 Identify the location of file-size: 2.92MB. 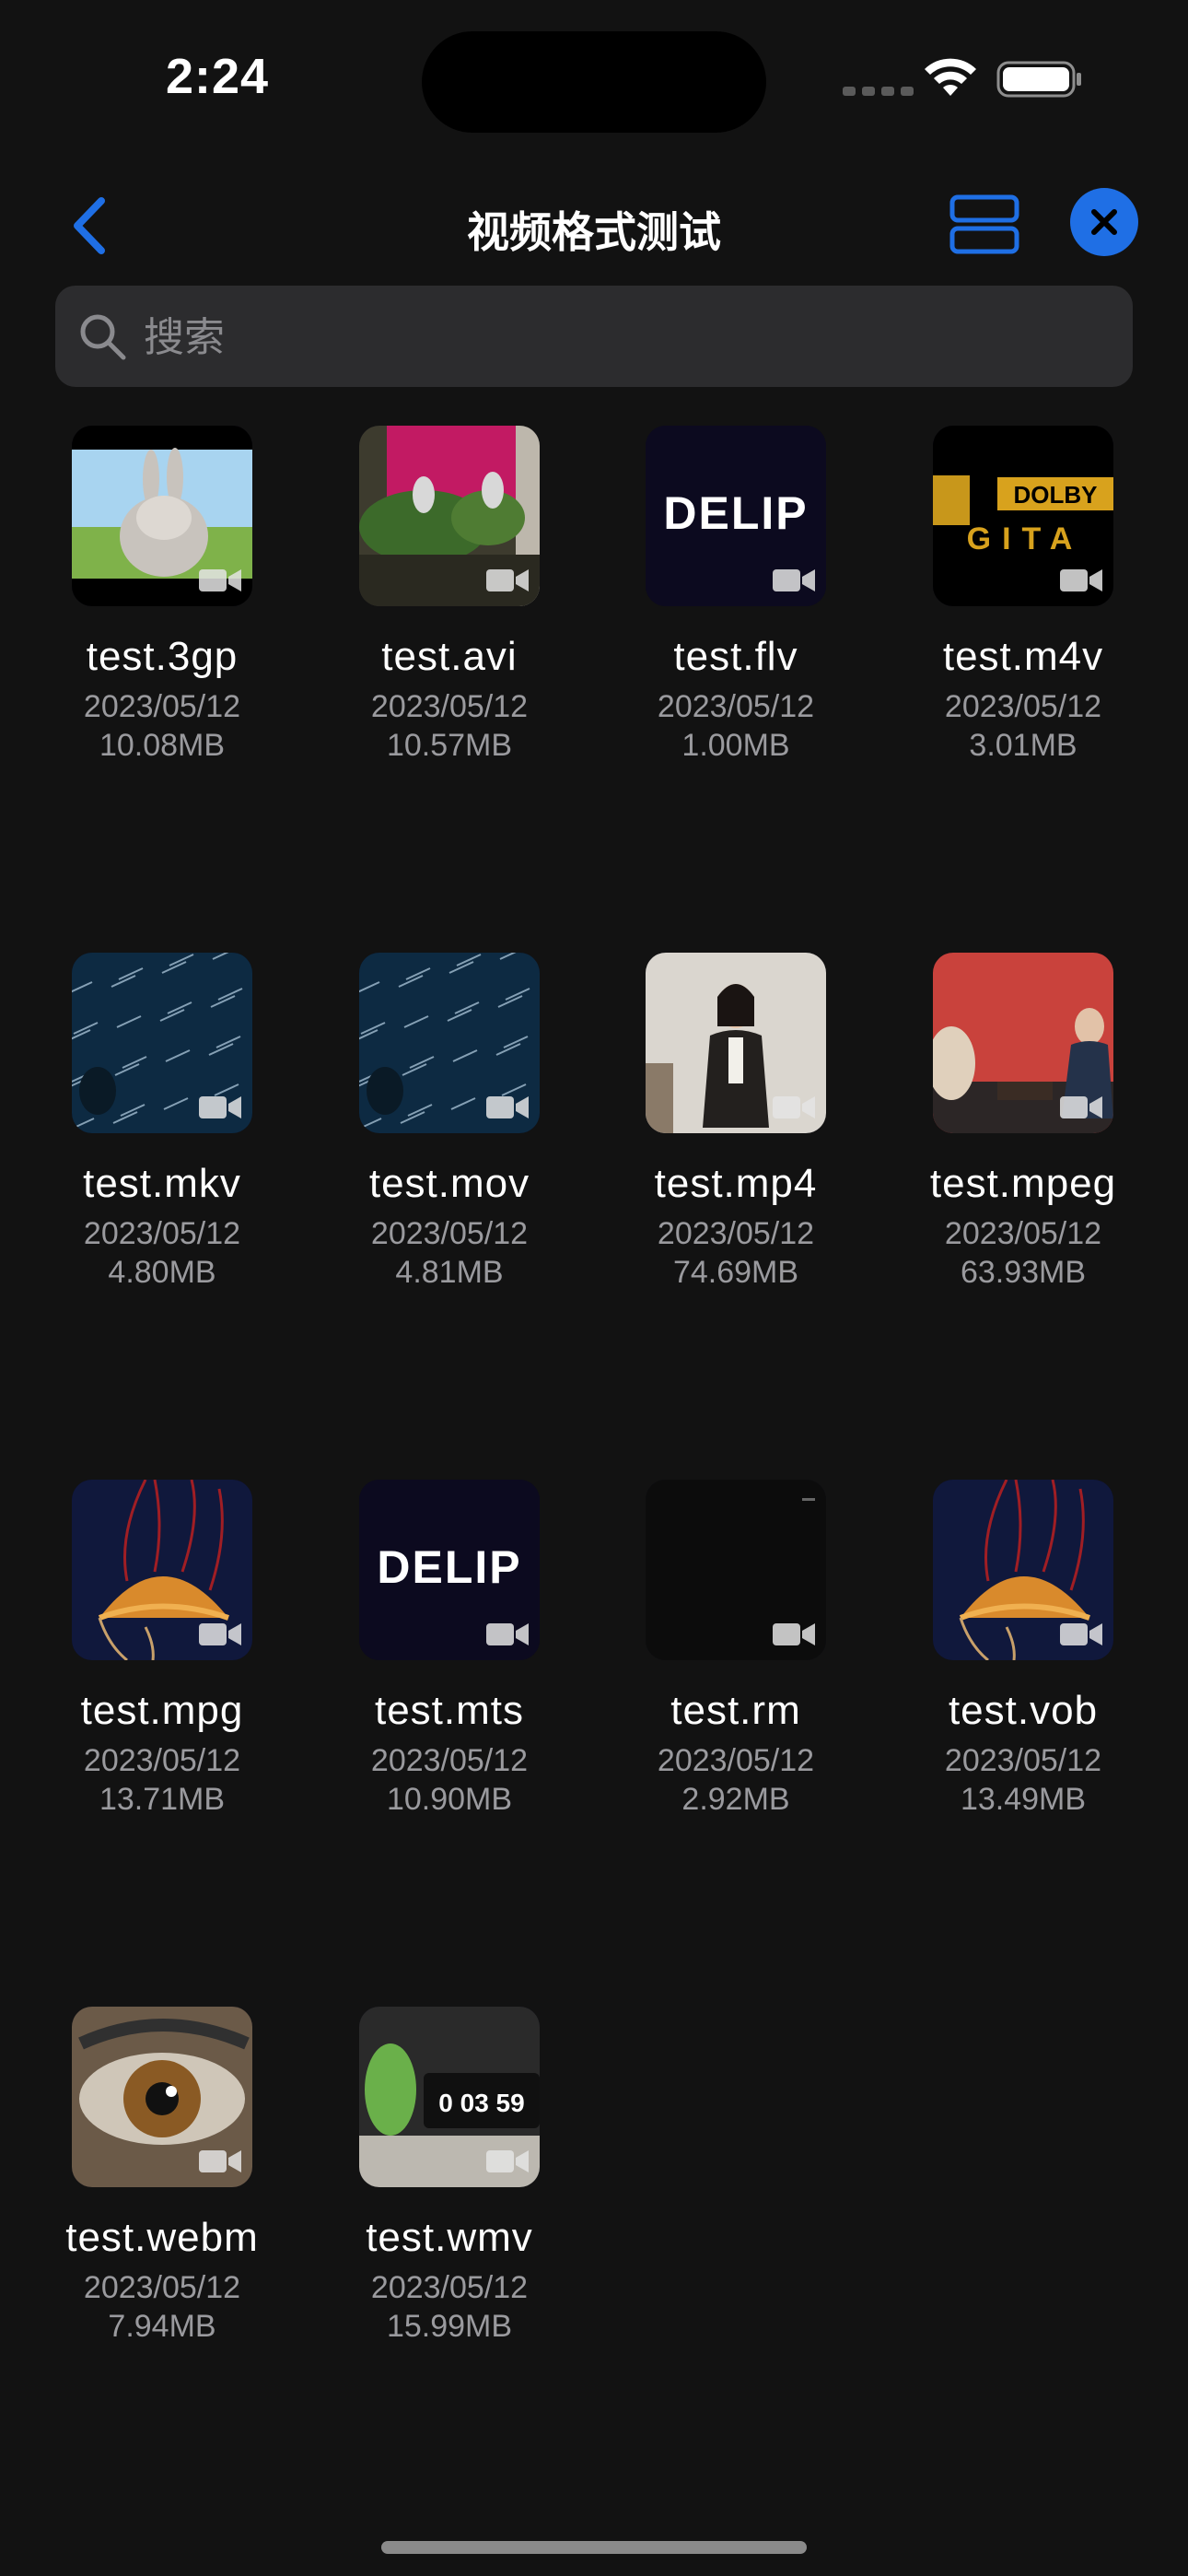
(736, 1799).